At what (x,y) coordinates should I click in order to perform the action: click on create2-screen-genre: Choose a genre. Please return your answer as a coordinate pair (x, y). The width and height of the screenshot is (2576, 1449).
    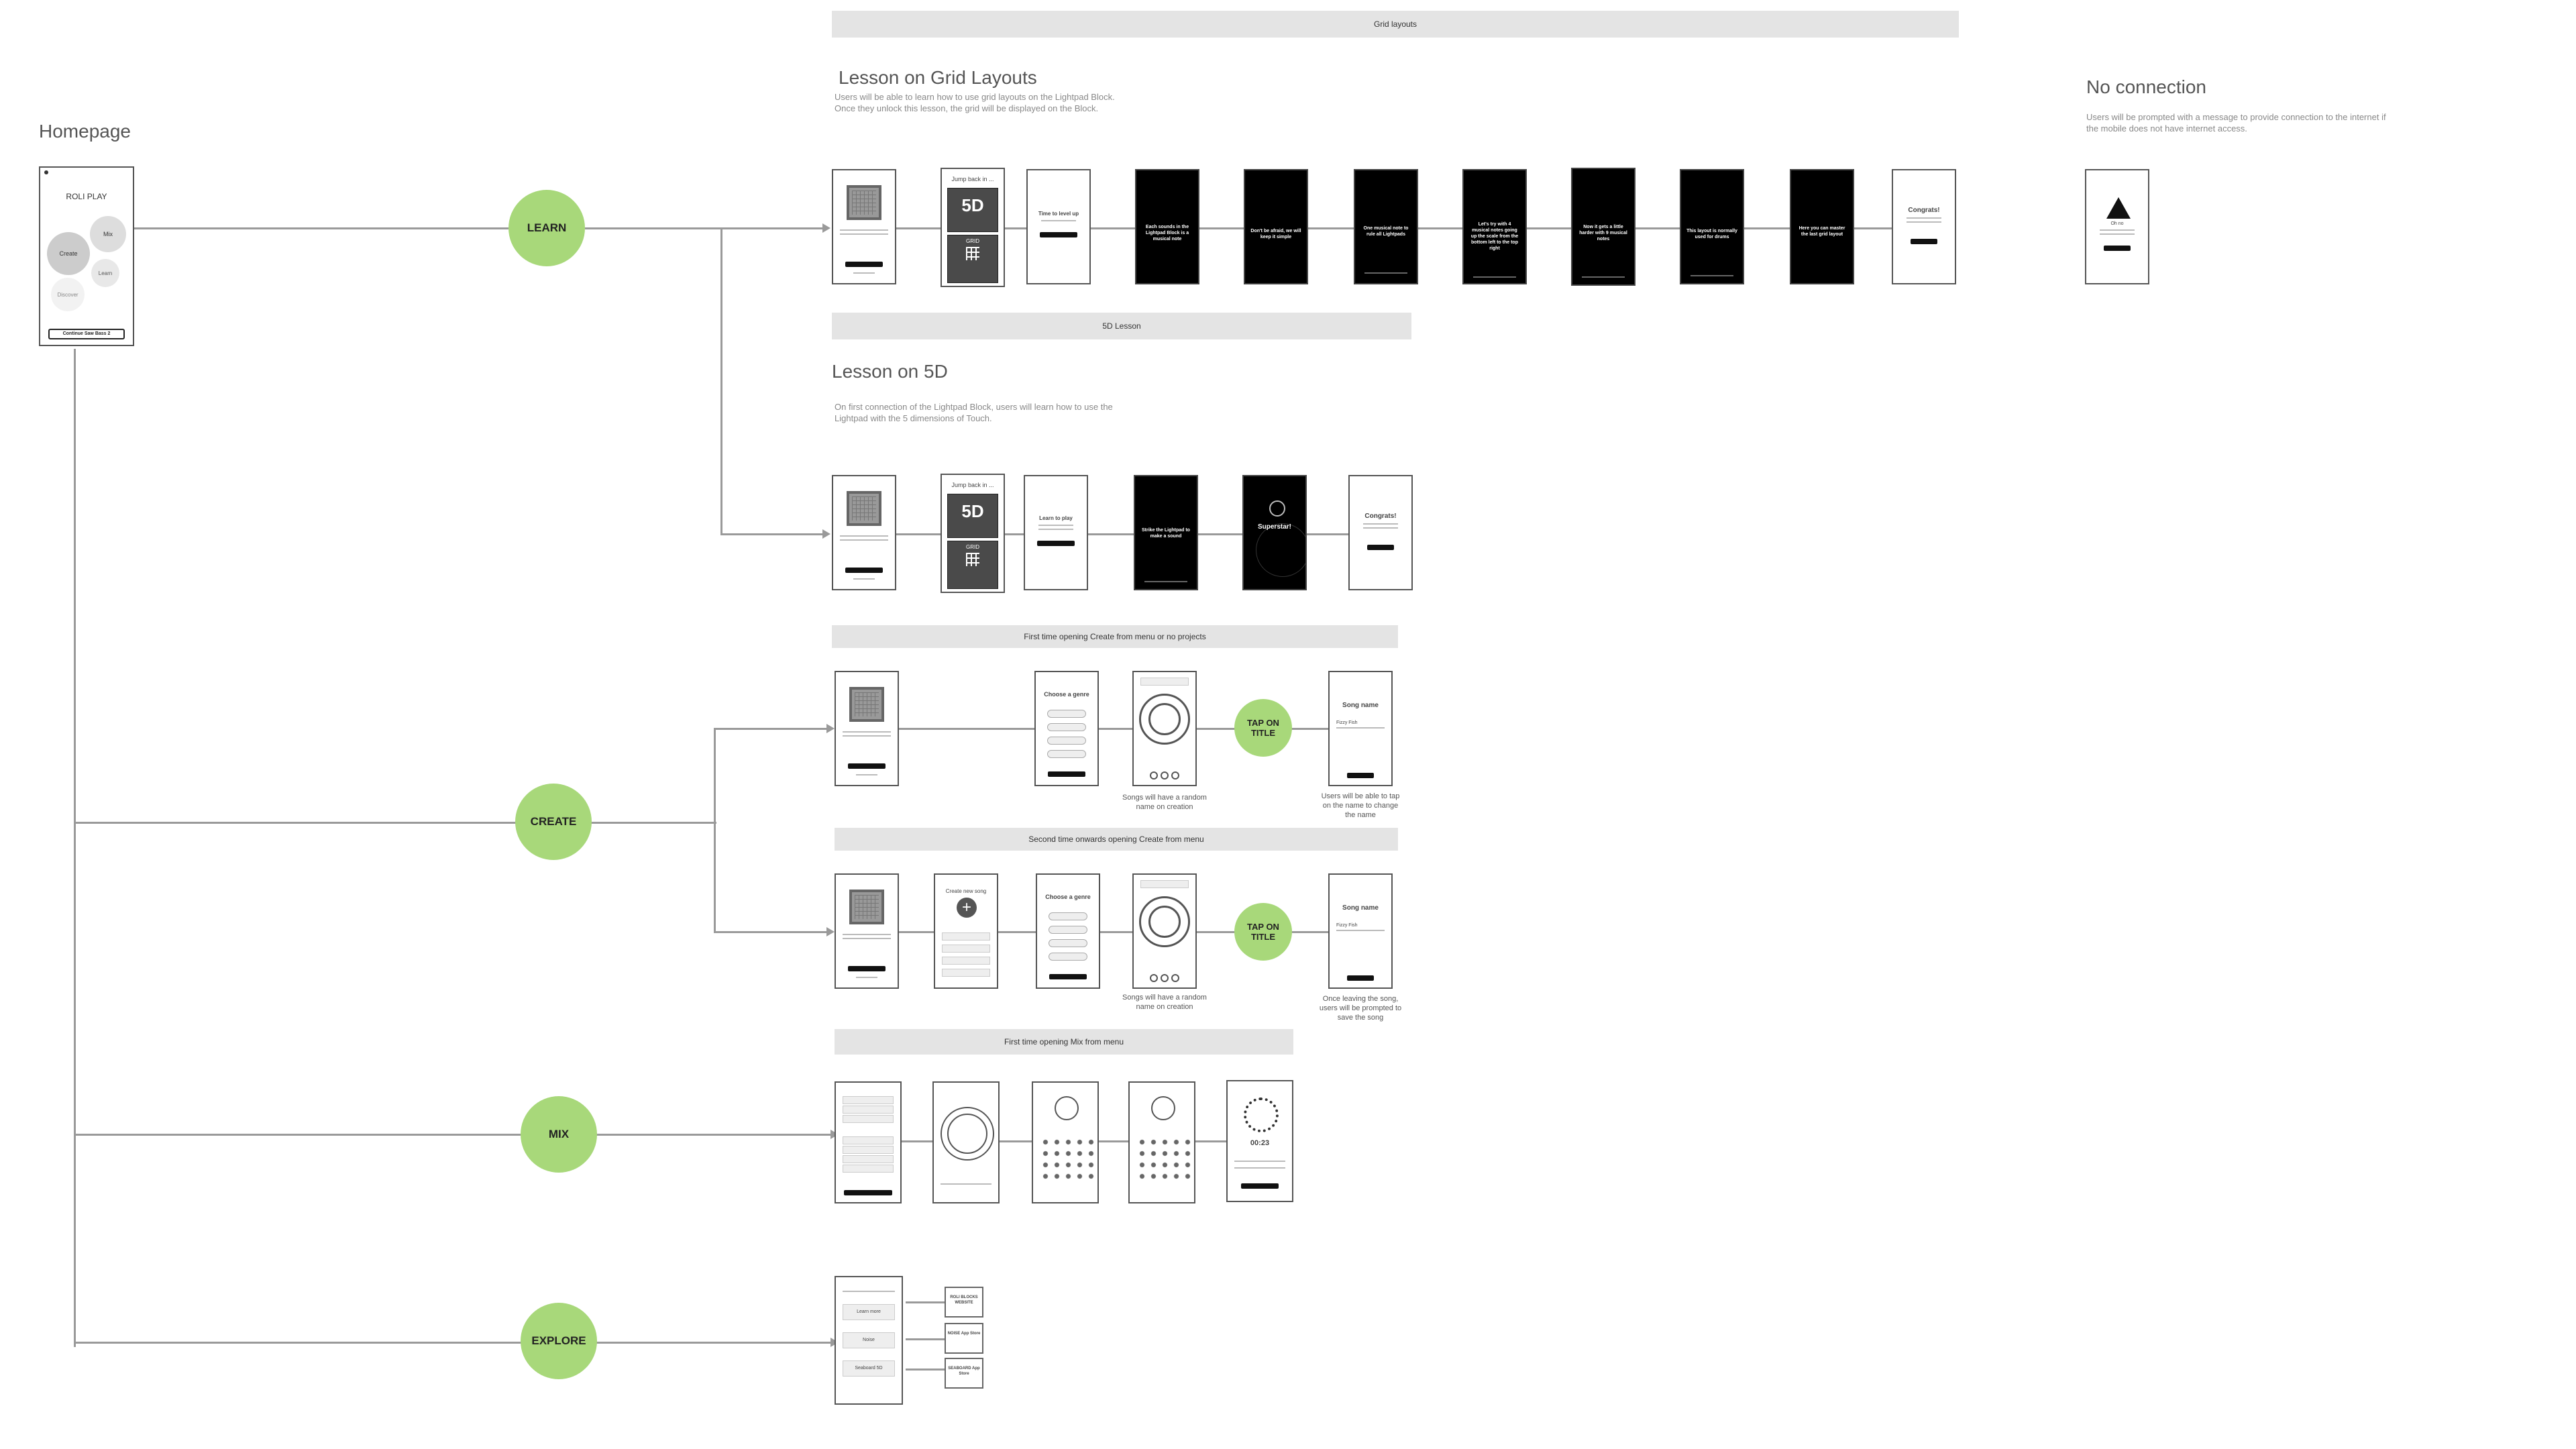
    Looking at the image, I should click on (1068, 931).